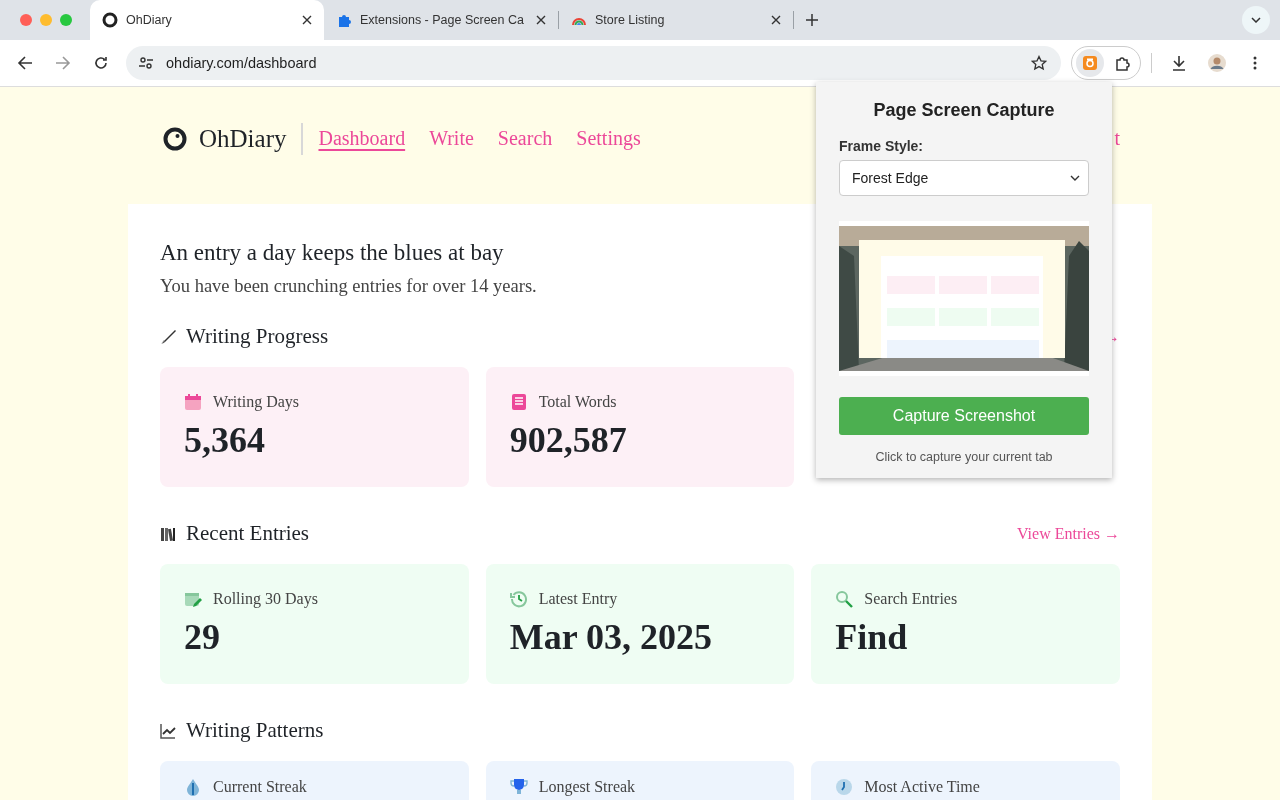 This screenshot has width=1280, height=800. I want to click on stat-label: Search Entries, so click(911, 599).